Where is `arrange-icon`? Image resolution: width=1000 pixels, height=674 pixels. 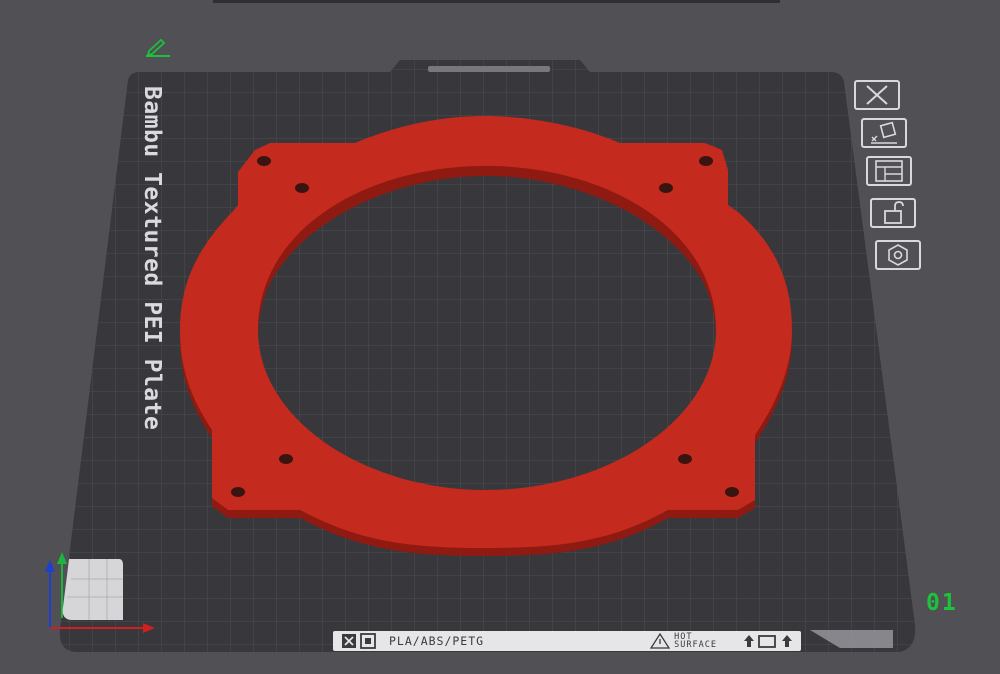 arrange-icon is located at coordinates (884, 132).